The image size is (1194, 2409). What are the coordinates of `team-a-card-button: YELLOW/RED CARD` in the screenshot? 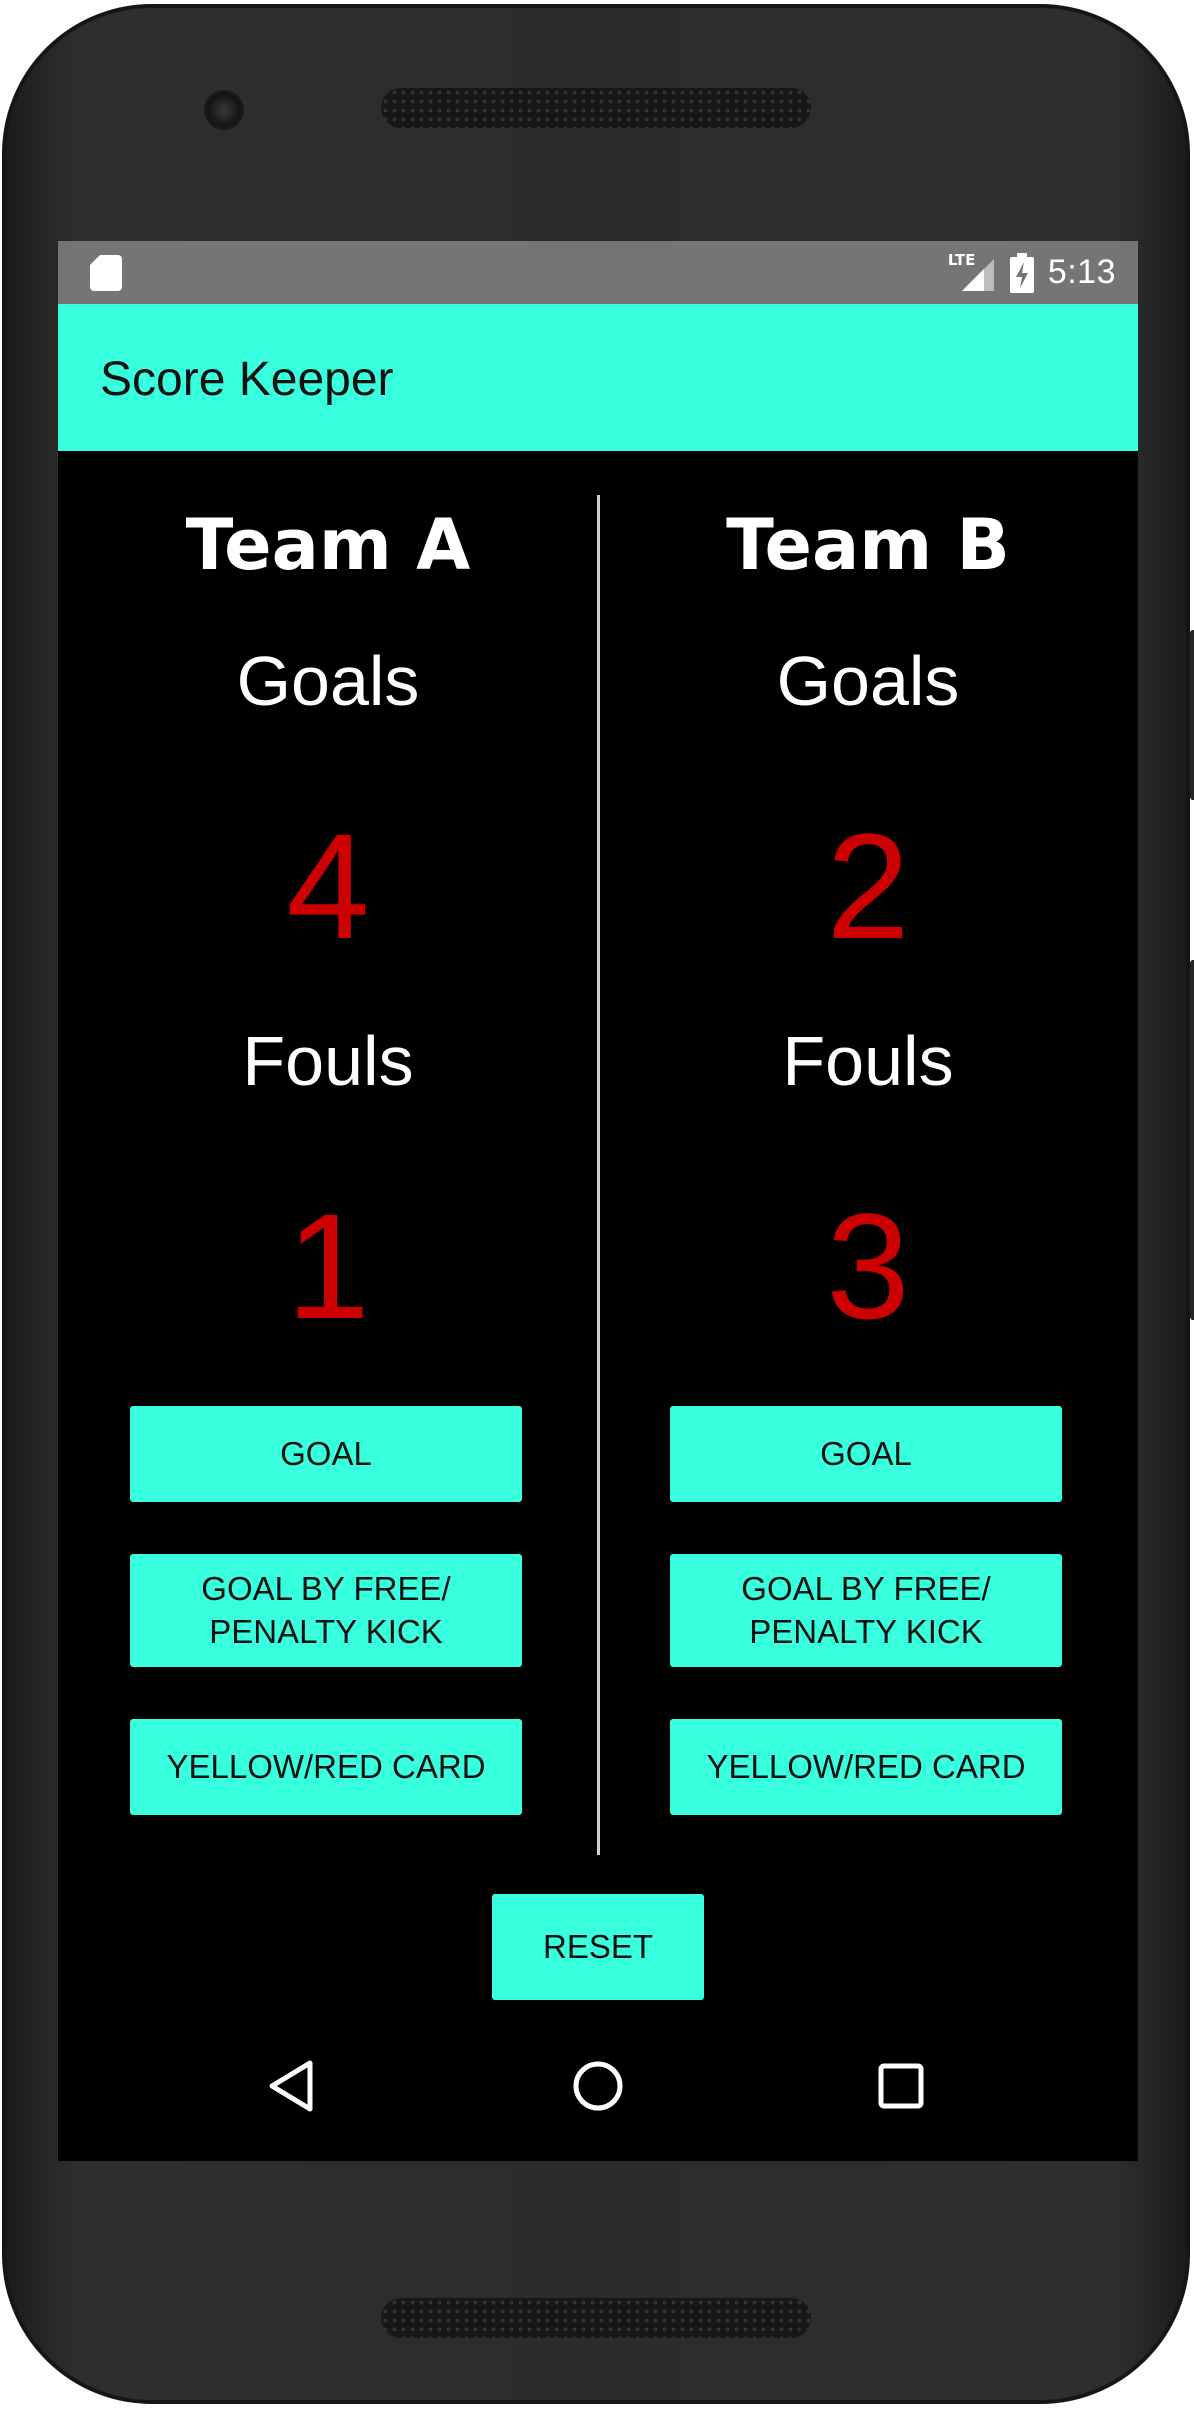 It's located at (326, 1767).